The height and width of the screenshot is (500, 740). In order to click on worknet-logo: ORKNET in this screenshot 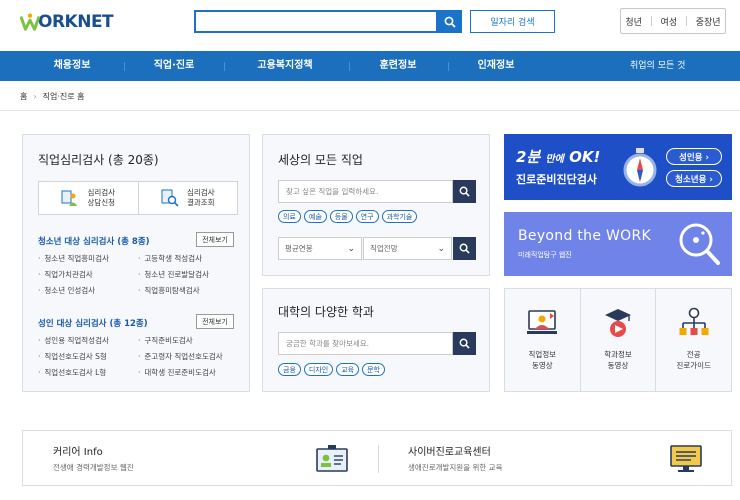, I will do `click(67, 22)`.